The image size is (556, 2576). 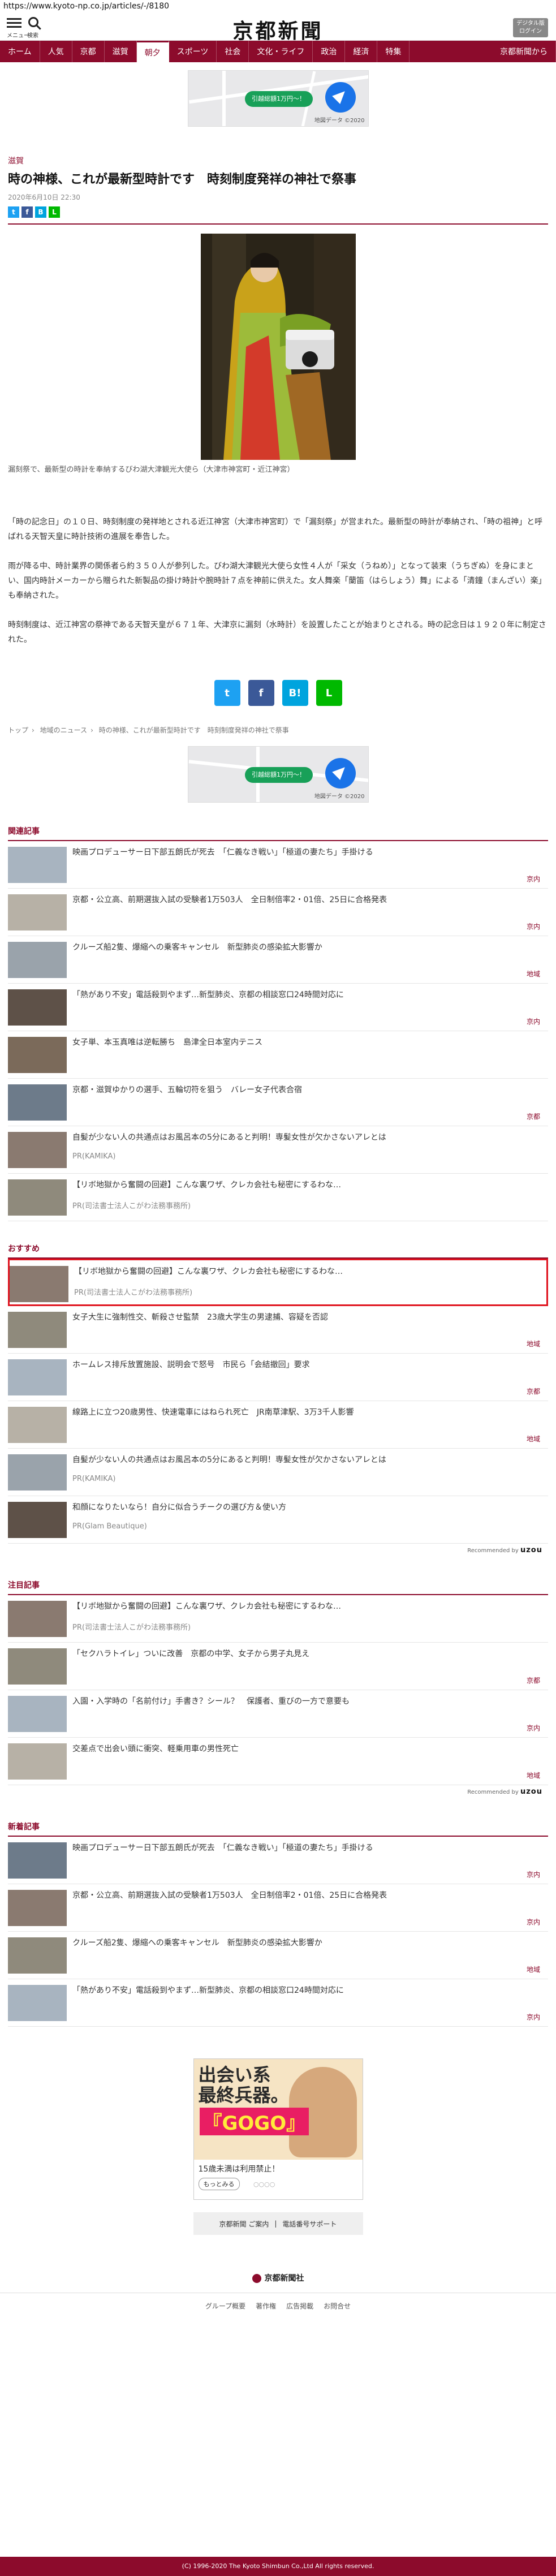 I want to click on news-title: 入園・入学時の「名前付け」手書き？シール？ 保護者、重びの一方で意要も, so click(x=310, y=1701).